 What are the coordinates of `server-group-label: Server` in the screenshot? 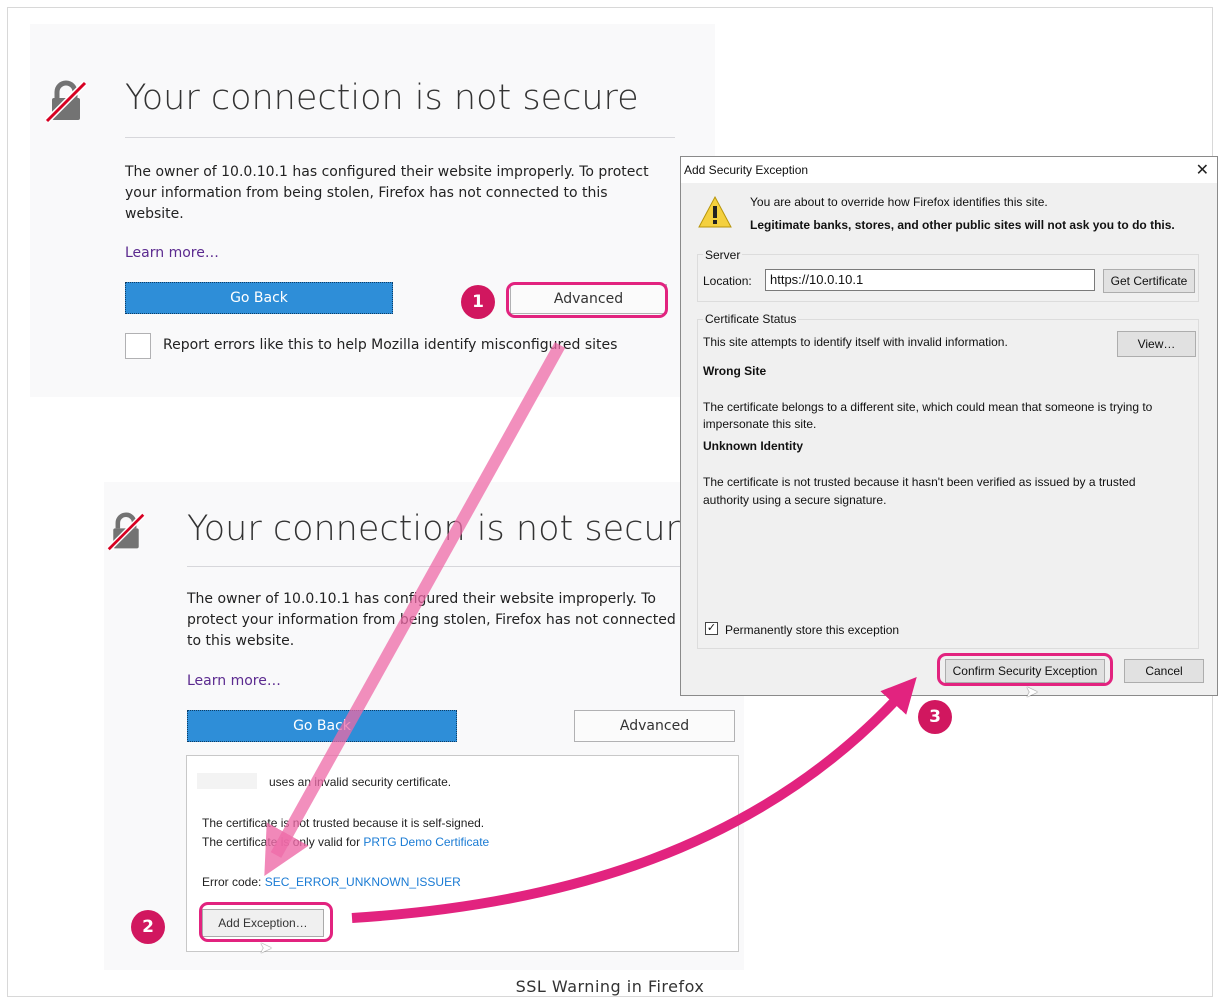 It's located at (723, 255).